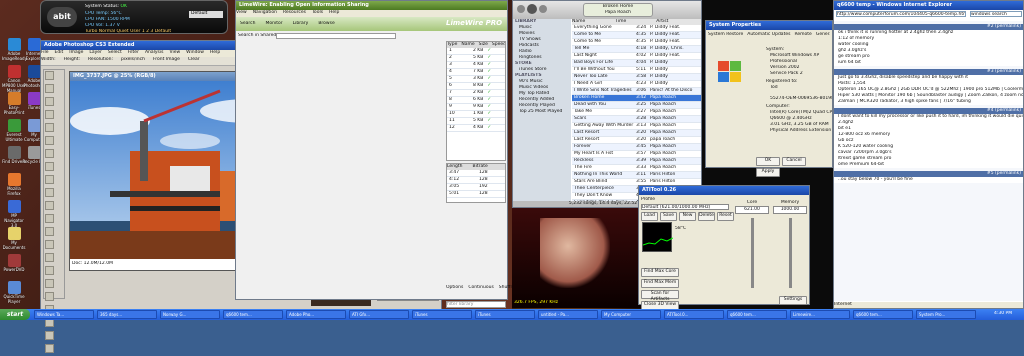 This screenshot has height=356, width=1024. I want to click on menu-item: Window, so click(195, 52).